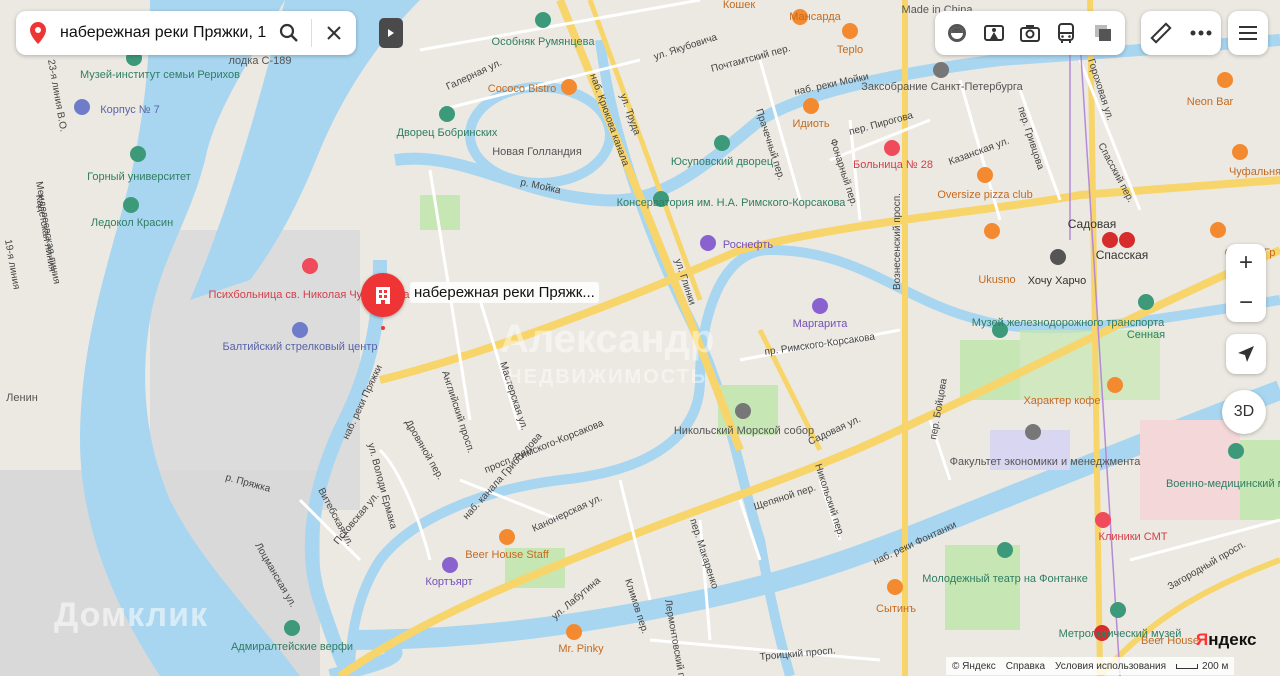  What do you see at coordinates (739, 5) in the screenshot?
I see `poi-label: Кошек` at bounding box center [739, 5].